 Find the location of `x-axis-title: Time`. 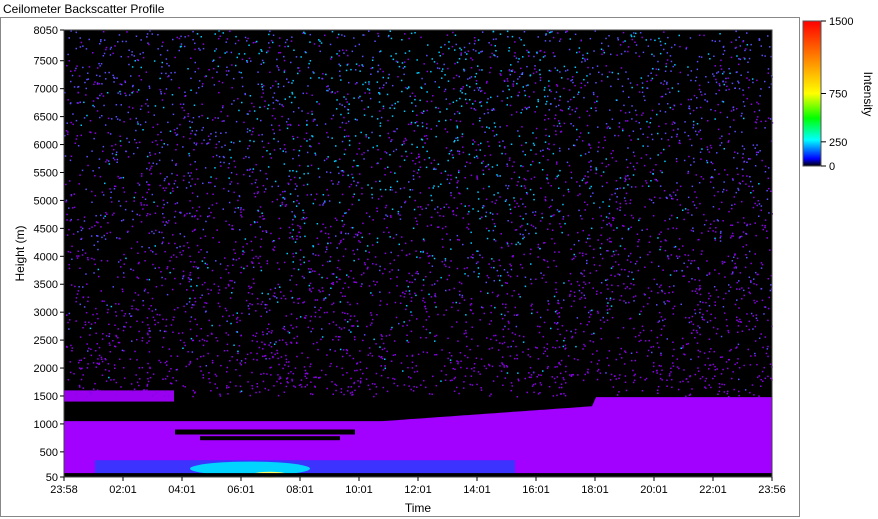

x-axis-title: Time is located at coordinates (418, 508).